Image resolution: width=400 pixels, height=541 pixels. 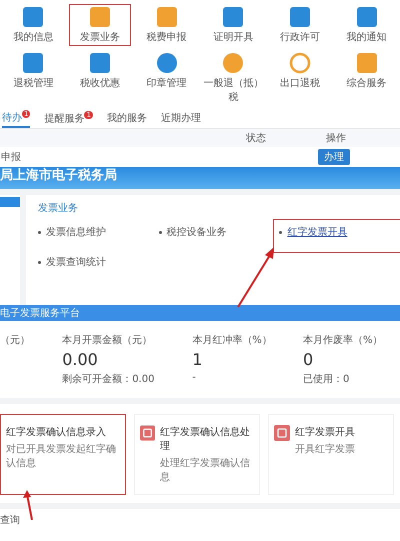 What do you see at coordinates (10, 202) in the screenshot?
I see `sidebar-item` at bounding box center [10, 202].